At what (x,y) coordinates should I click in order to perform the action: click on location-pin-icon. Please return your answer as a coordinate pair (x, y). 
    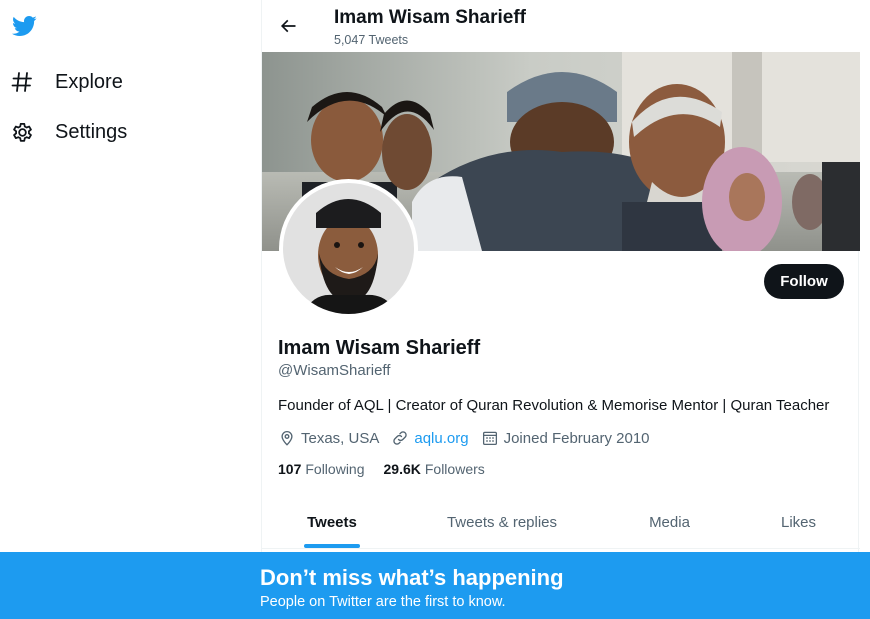
    Looking at the image, I should click on (287, 438).